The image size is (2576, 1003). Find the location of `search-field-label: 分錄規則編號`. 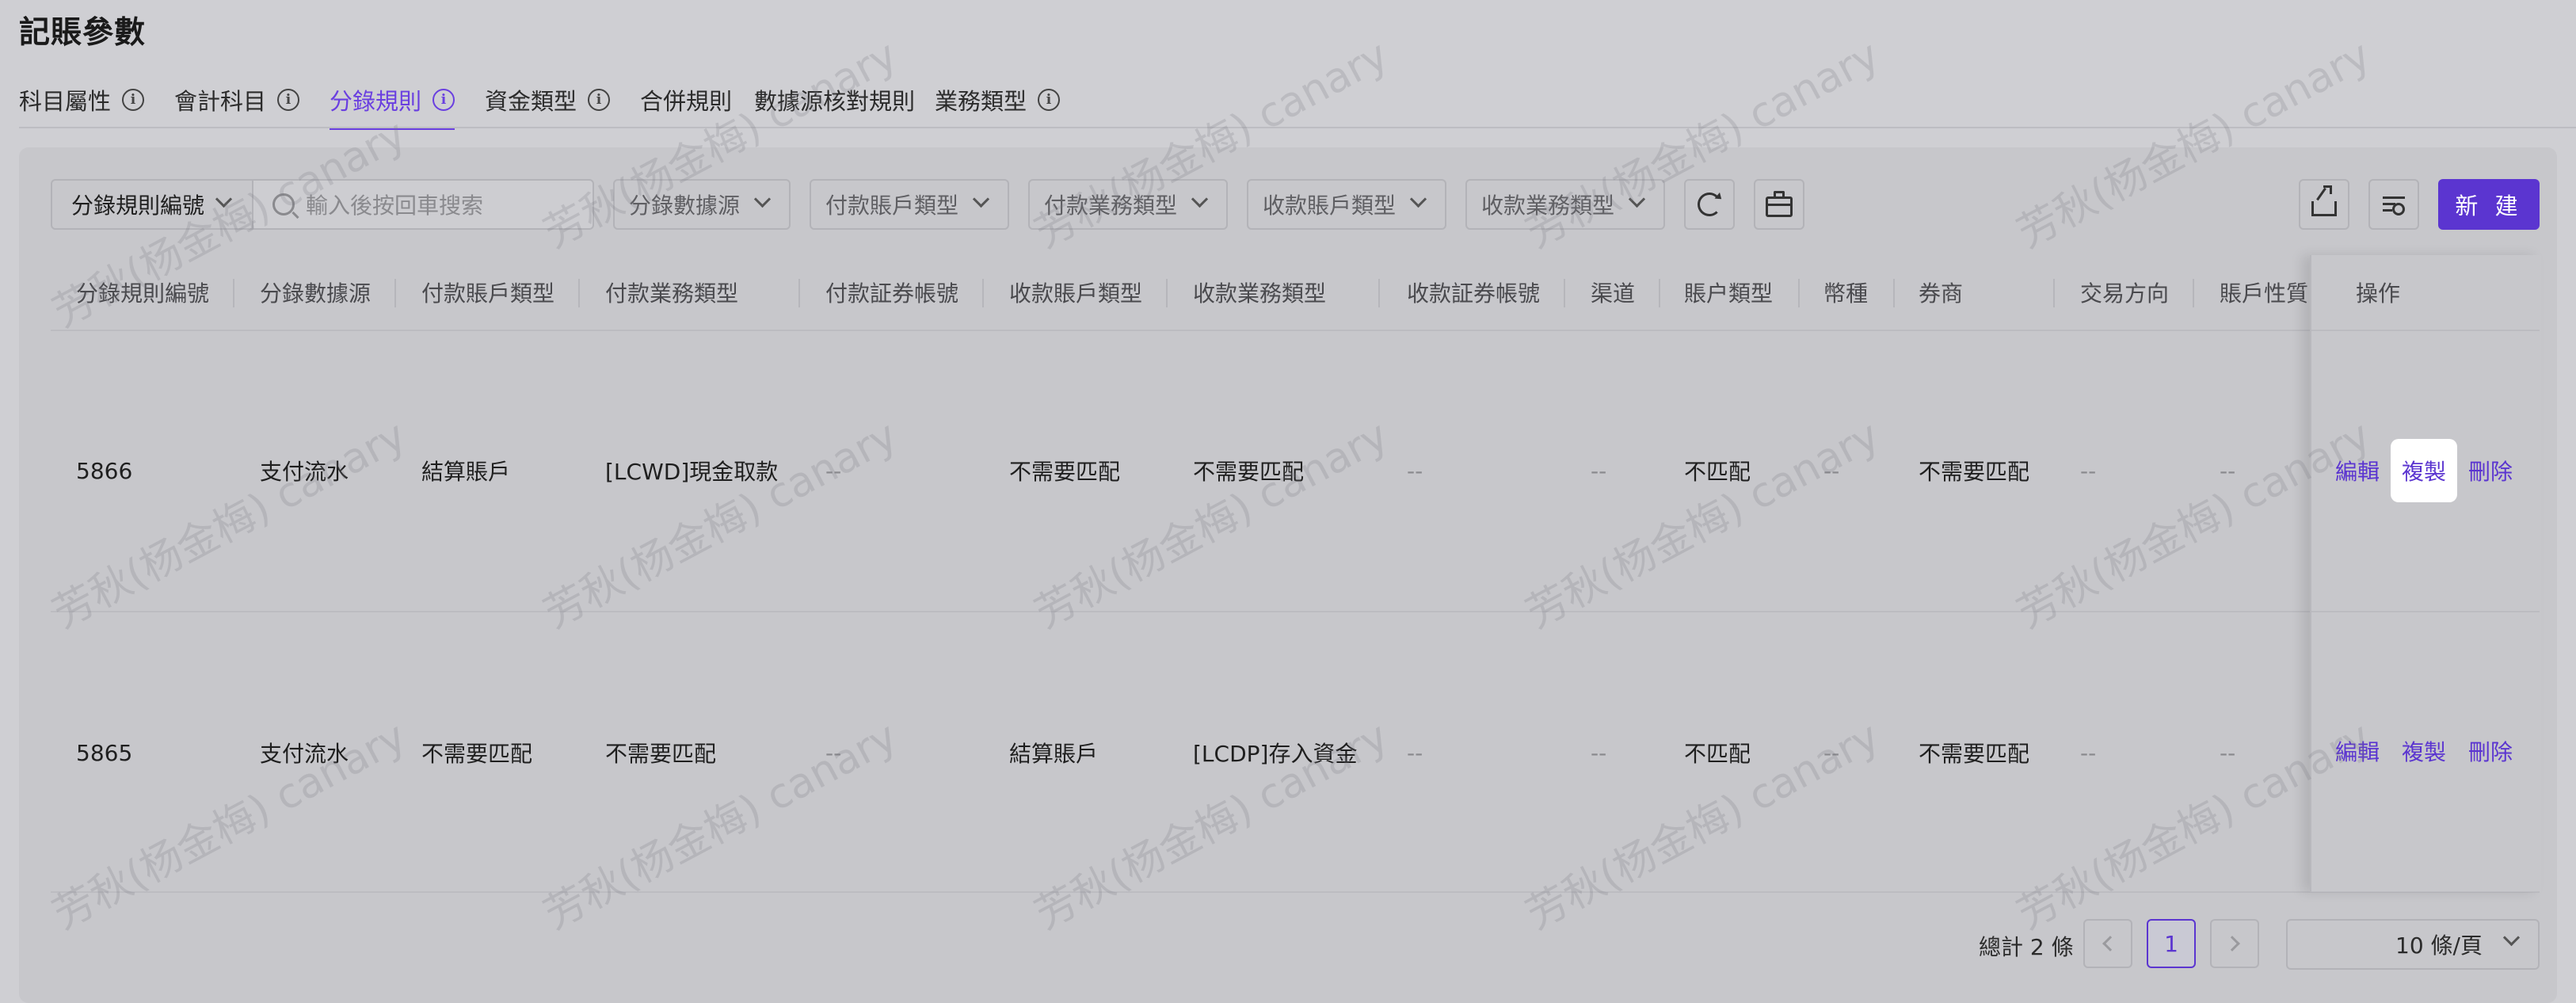

search-field-label: 分錄規則編號 is located at coordinates (138, 206).